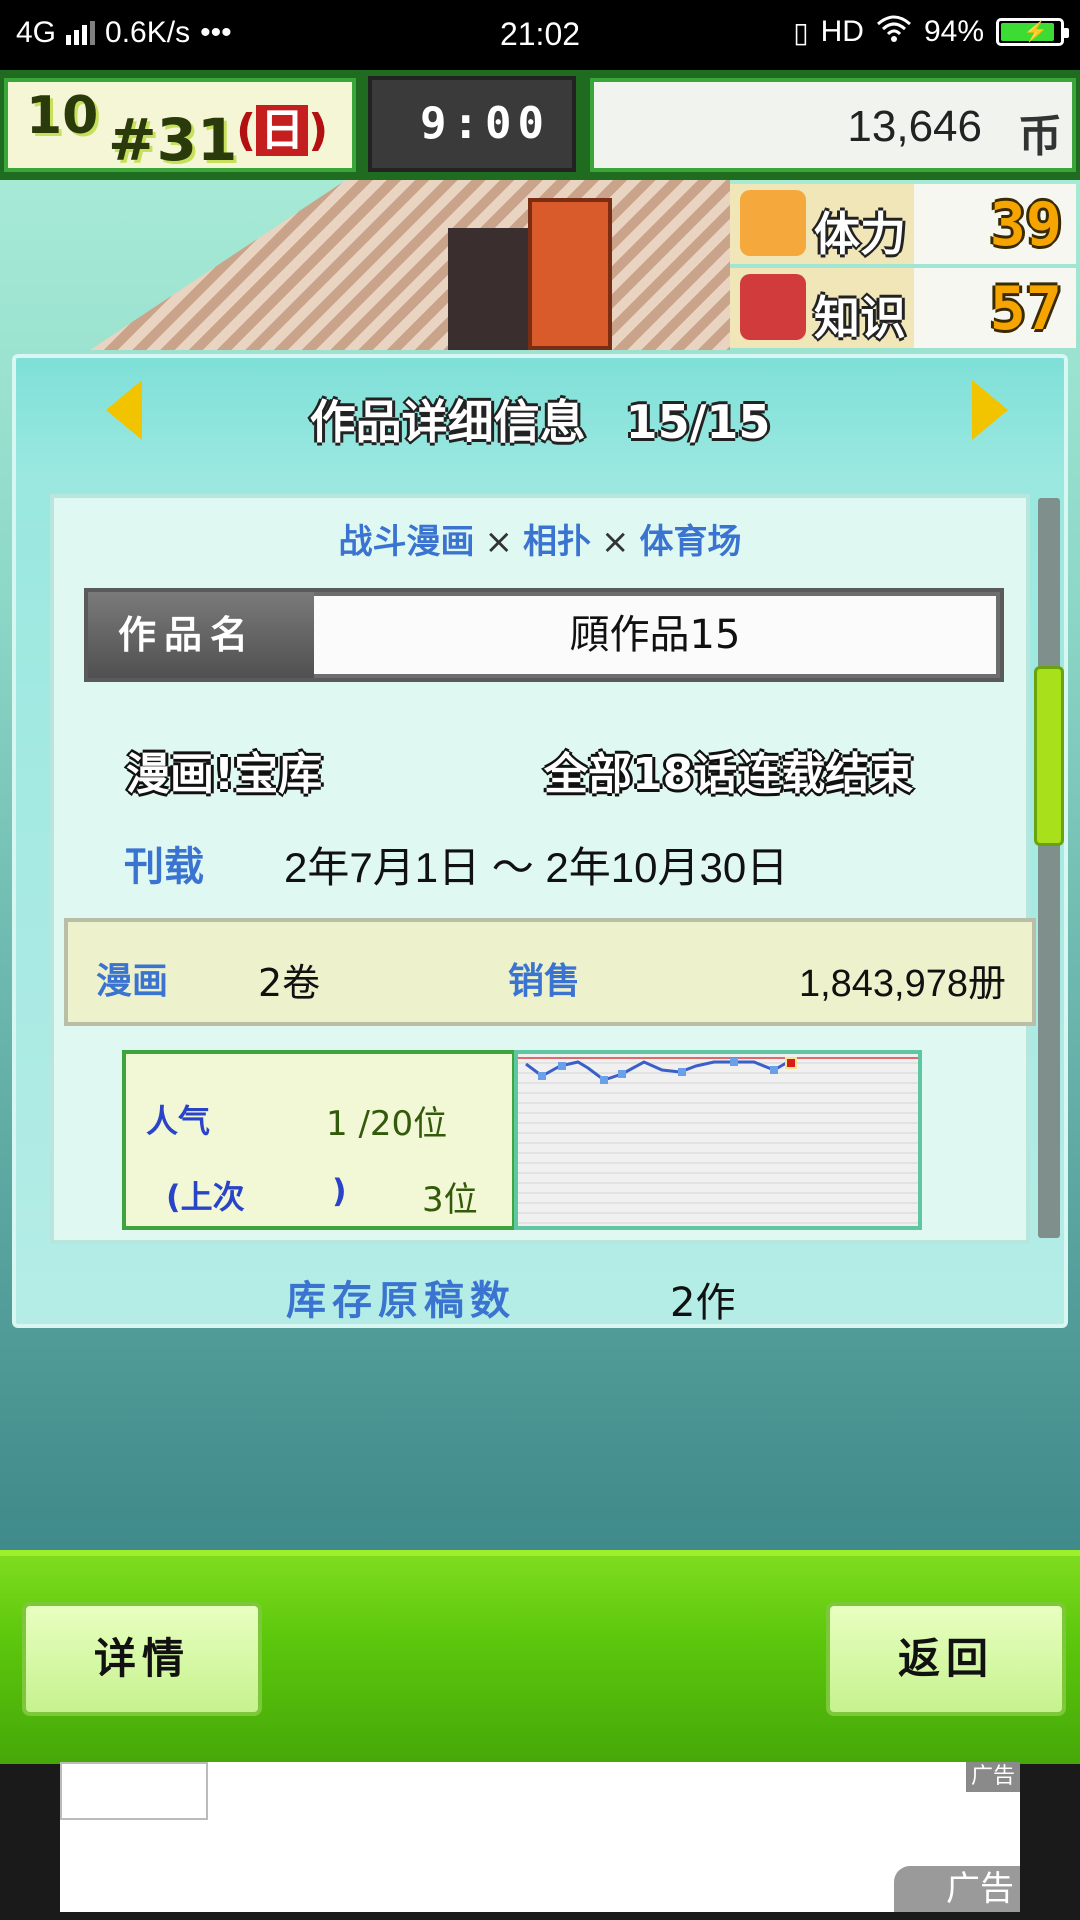  Describe the element at coordinates (946, 1659) in the screenshot. I see `back-button: 返回` at that location.